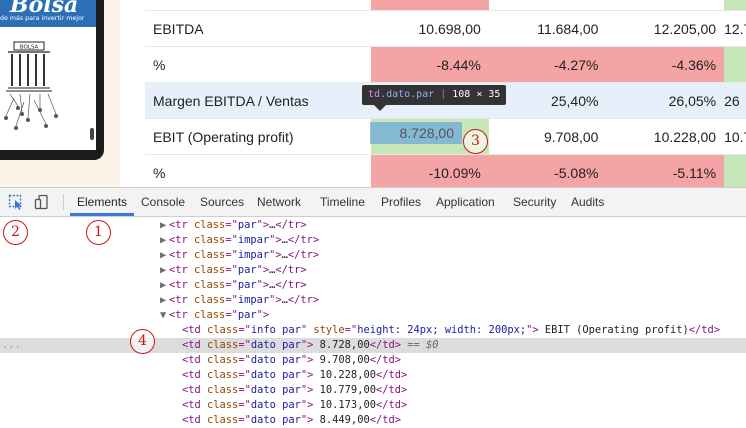 Image resolution: width=746 pixels, height=428 pixels. What do you see at coordinates (42, 202) in the screenshot?
I see `device-toolbar-icon` at bounding box center [42, 202].